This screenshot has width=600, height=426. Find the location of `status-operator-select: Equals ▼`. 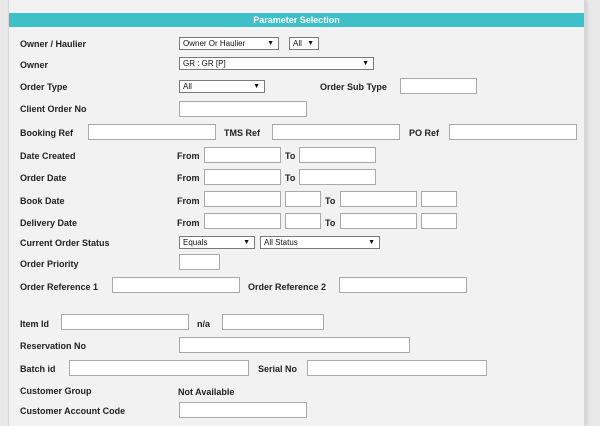

status-operator-select: Equals ▼ is located at coordinates (217, 242).